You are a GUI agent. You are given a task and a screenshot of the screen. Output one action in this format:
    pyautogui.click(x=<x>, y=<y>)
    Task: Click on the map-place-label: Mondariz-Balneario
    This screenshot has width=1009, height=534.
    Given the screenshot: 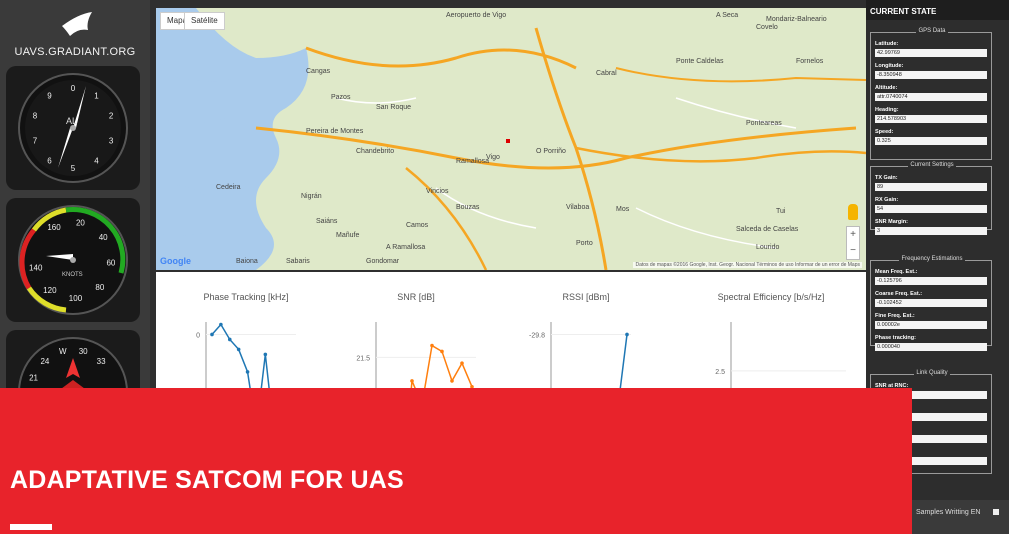 What is the action you would take?
    pyautogui.click(x=796, y=19)
    